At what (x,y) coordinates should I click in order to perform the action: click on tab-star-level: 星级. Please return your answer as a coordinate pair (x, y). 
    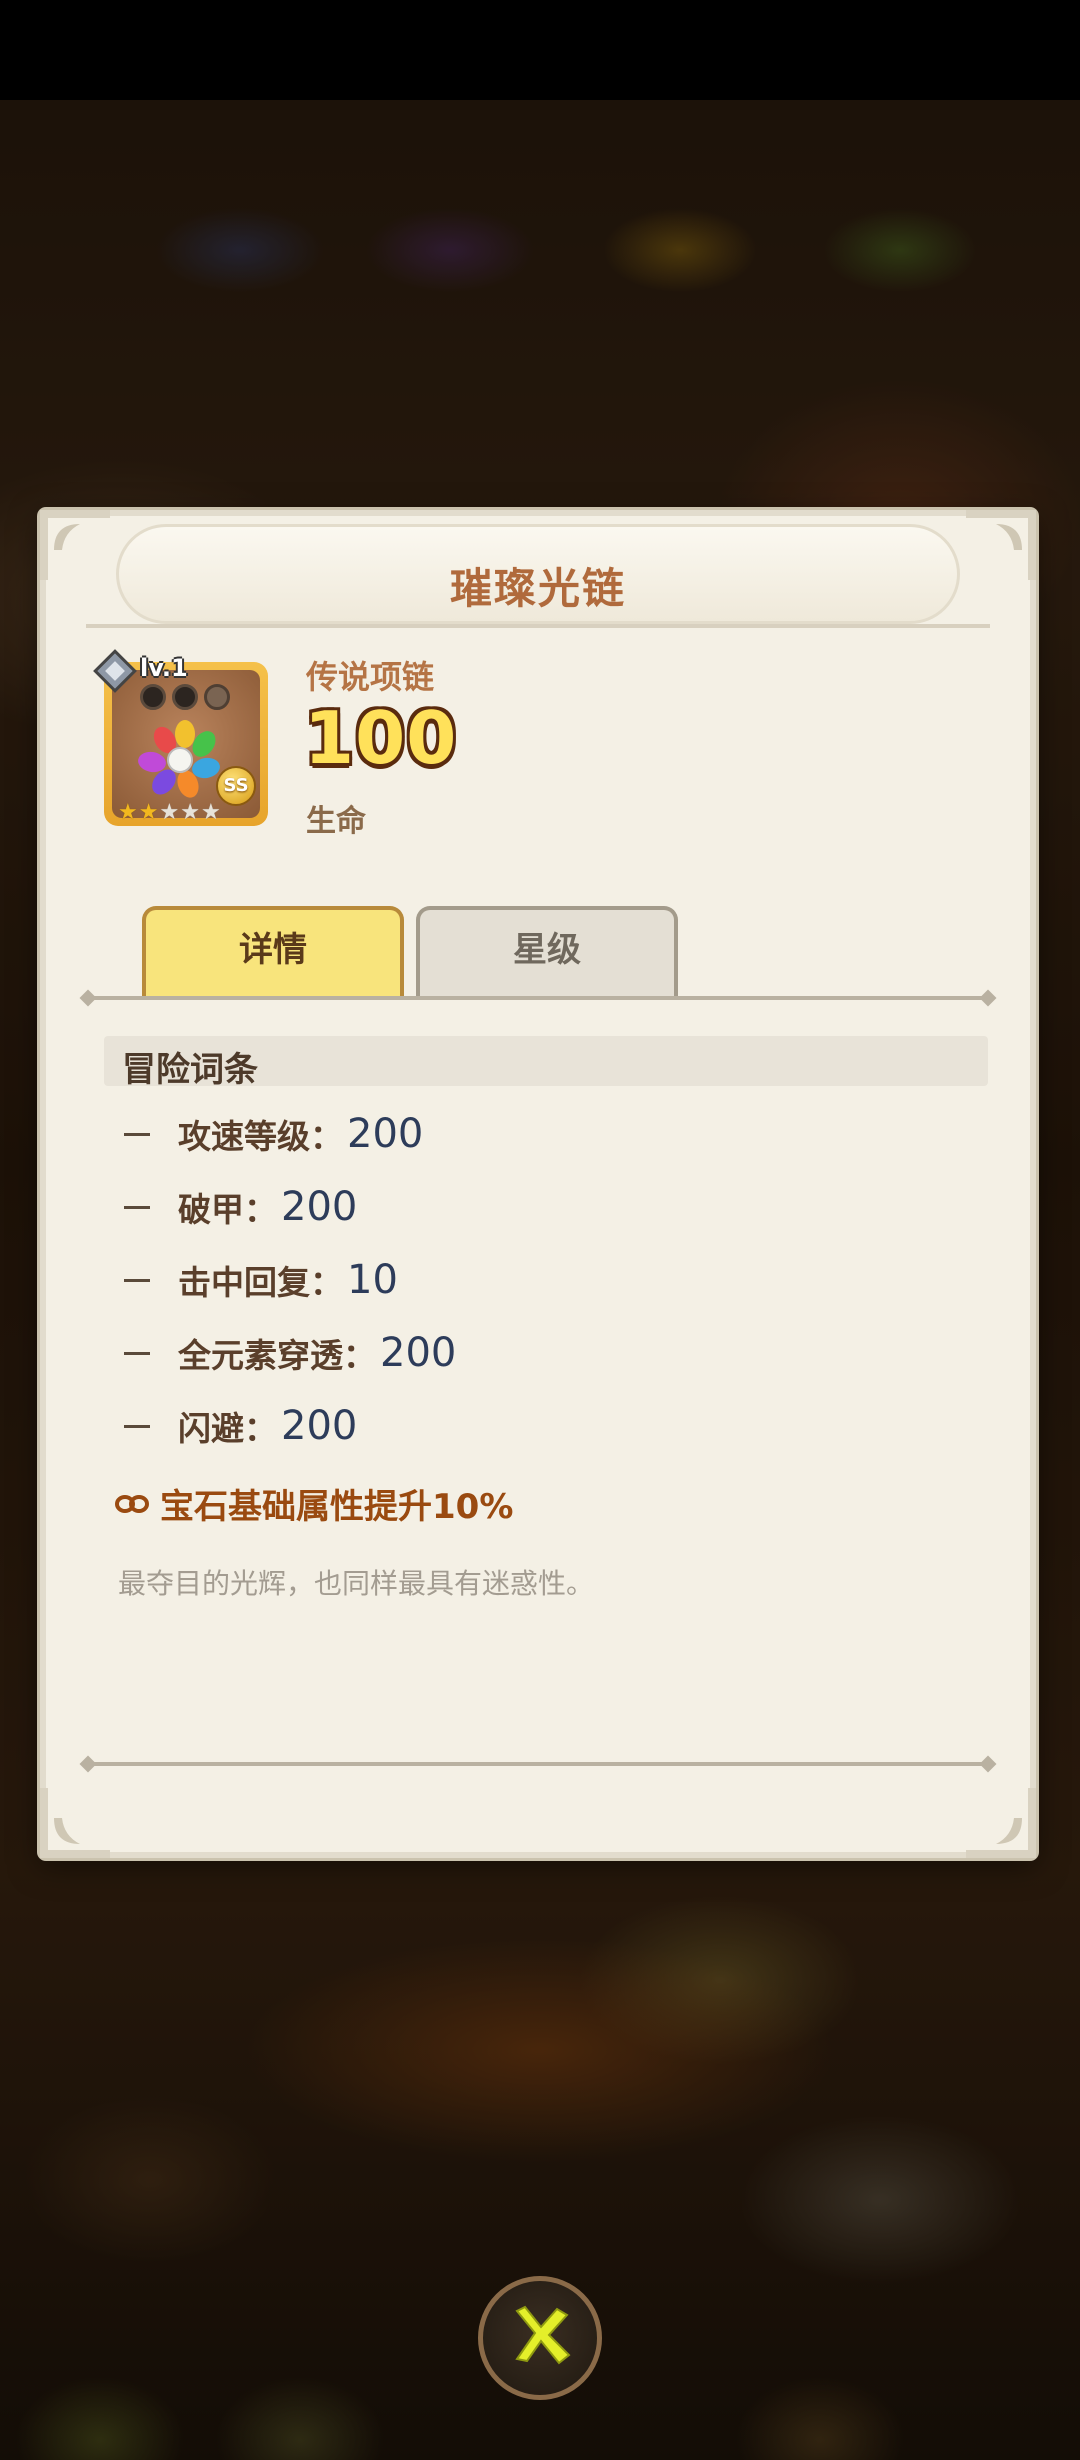
    Looking at the image, I should click on (547, 952).